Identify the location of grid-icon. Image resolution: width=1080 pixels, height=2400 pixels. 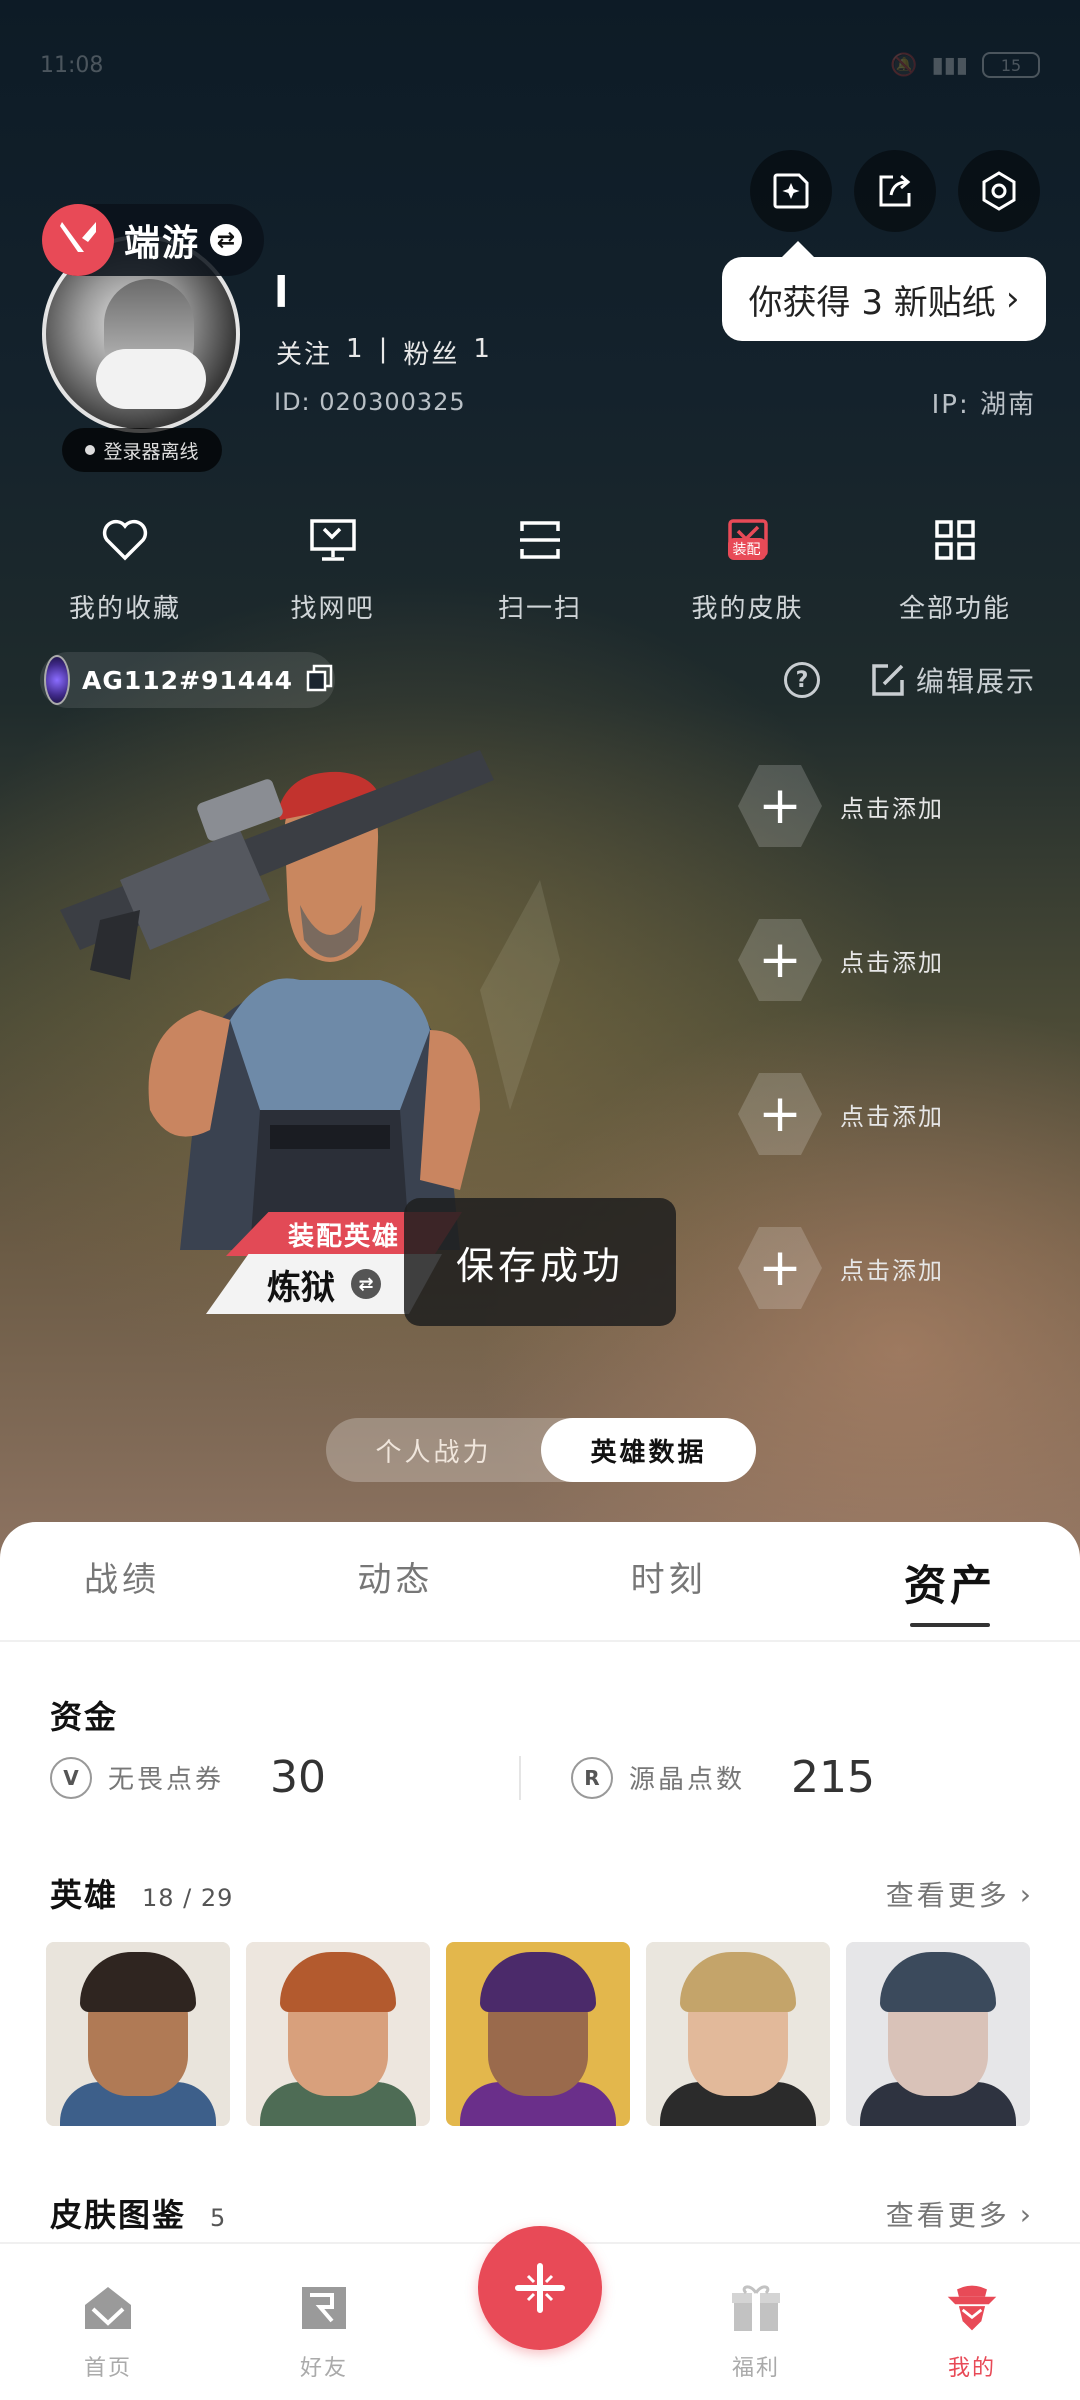
(955, 540).